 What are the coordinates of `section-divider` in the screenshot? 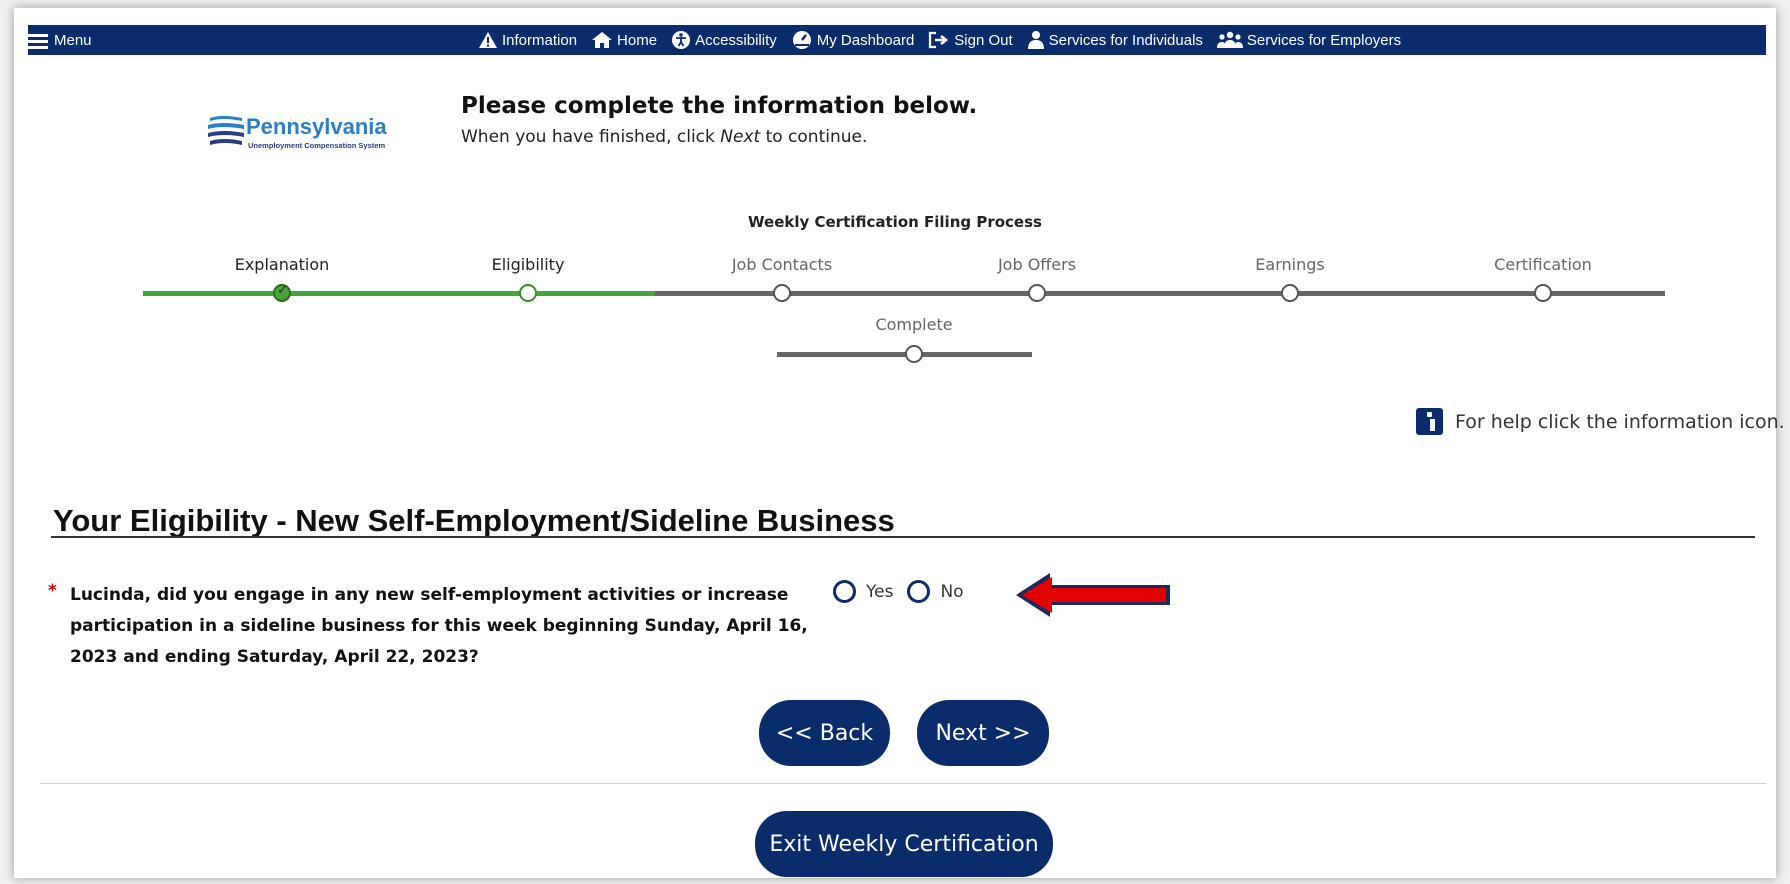 It's located at (903, 537).